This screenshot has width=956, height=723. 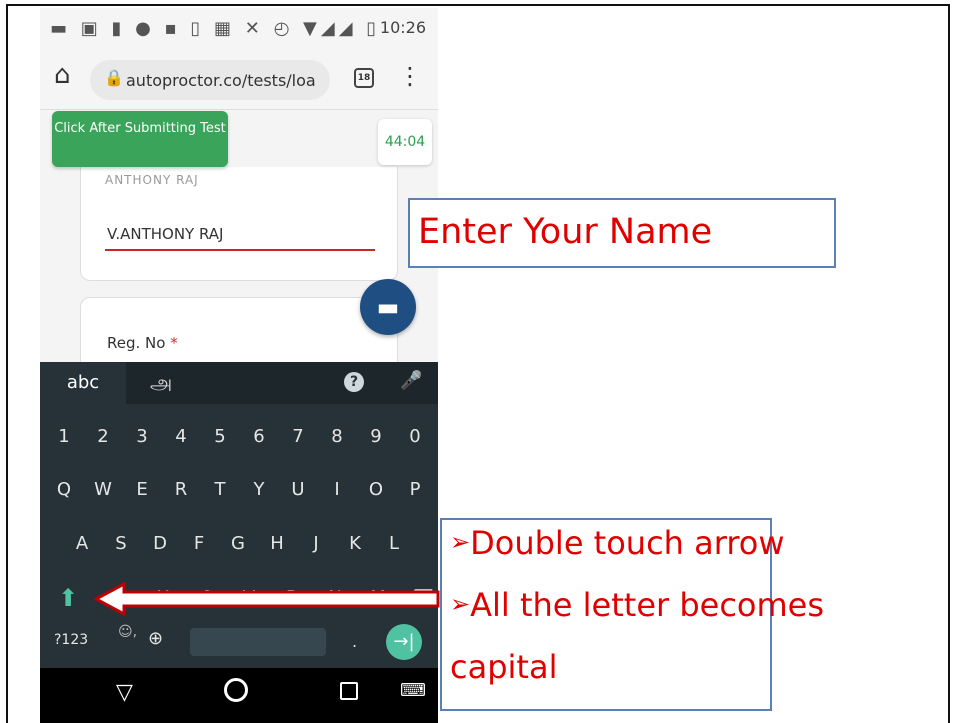 I want to click on tamil-tab: அ, so click(x=161, y=383).